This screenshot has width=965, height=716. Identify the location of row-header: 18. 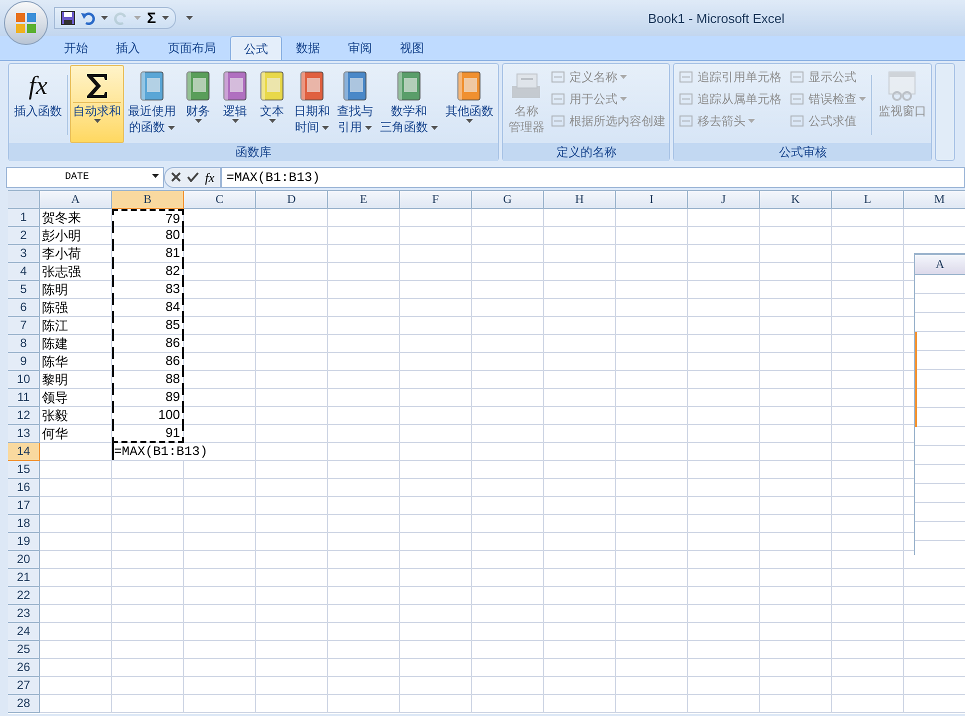
(24, 524).